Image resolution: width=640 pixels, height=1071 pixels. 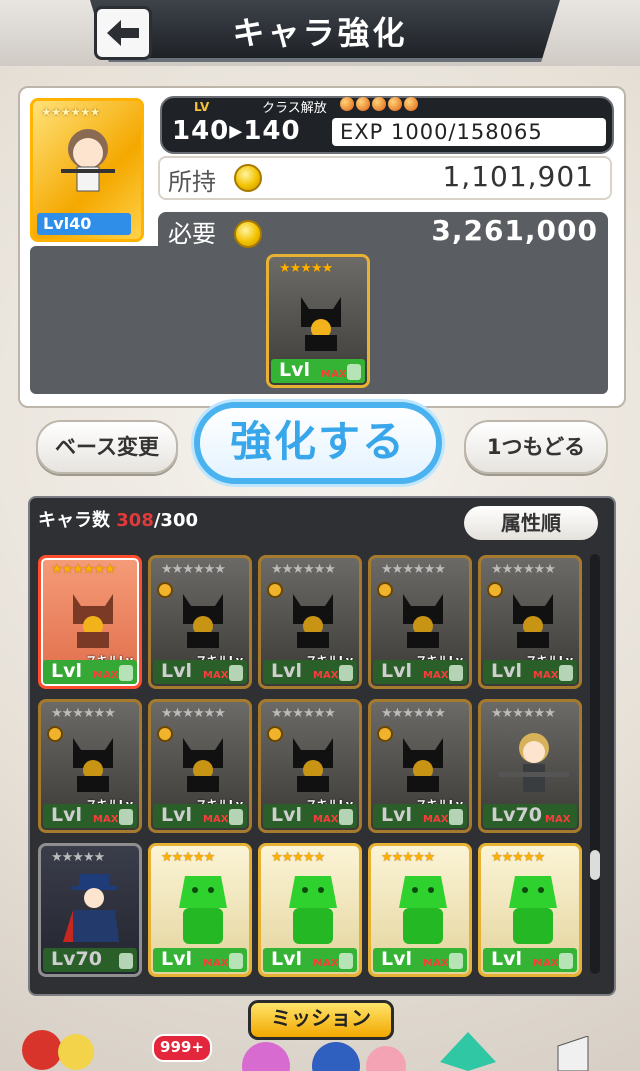 I want to click on character-count: キャラ数 308/300, so click(x=118, y=519).